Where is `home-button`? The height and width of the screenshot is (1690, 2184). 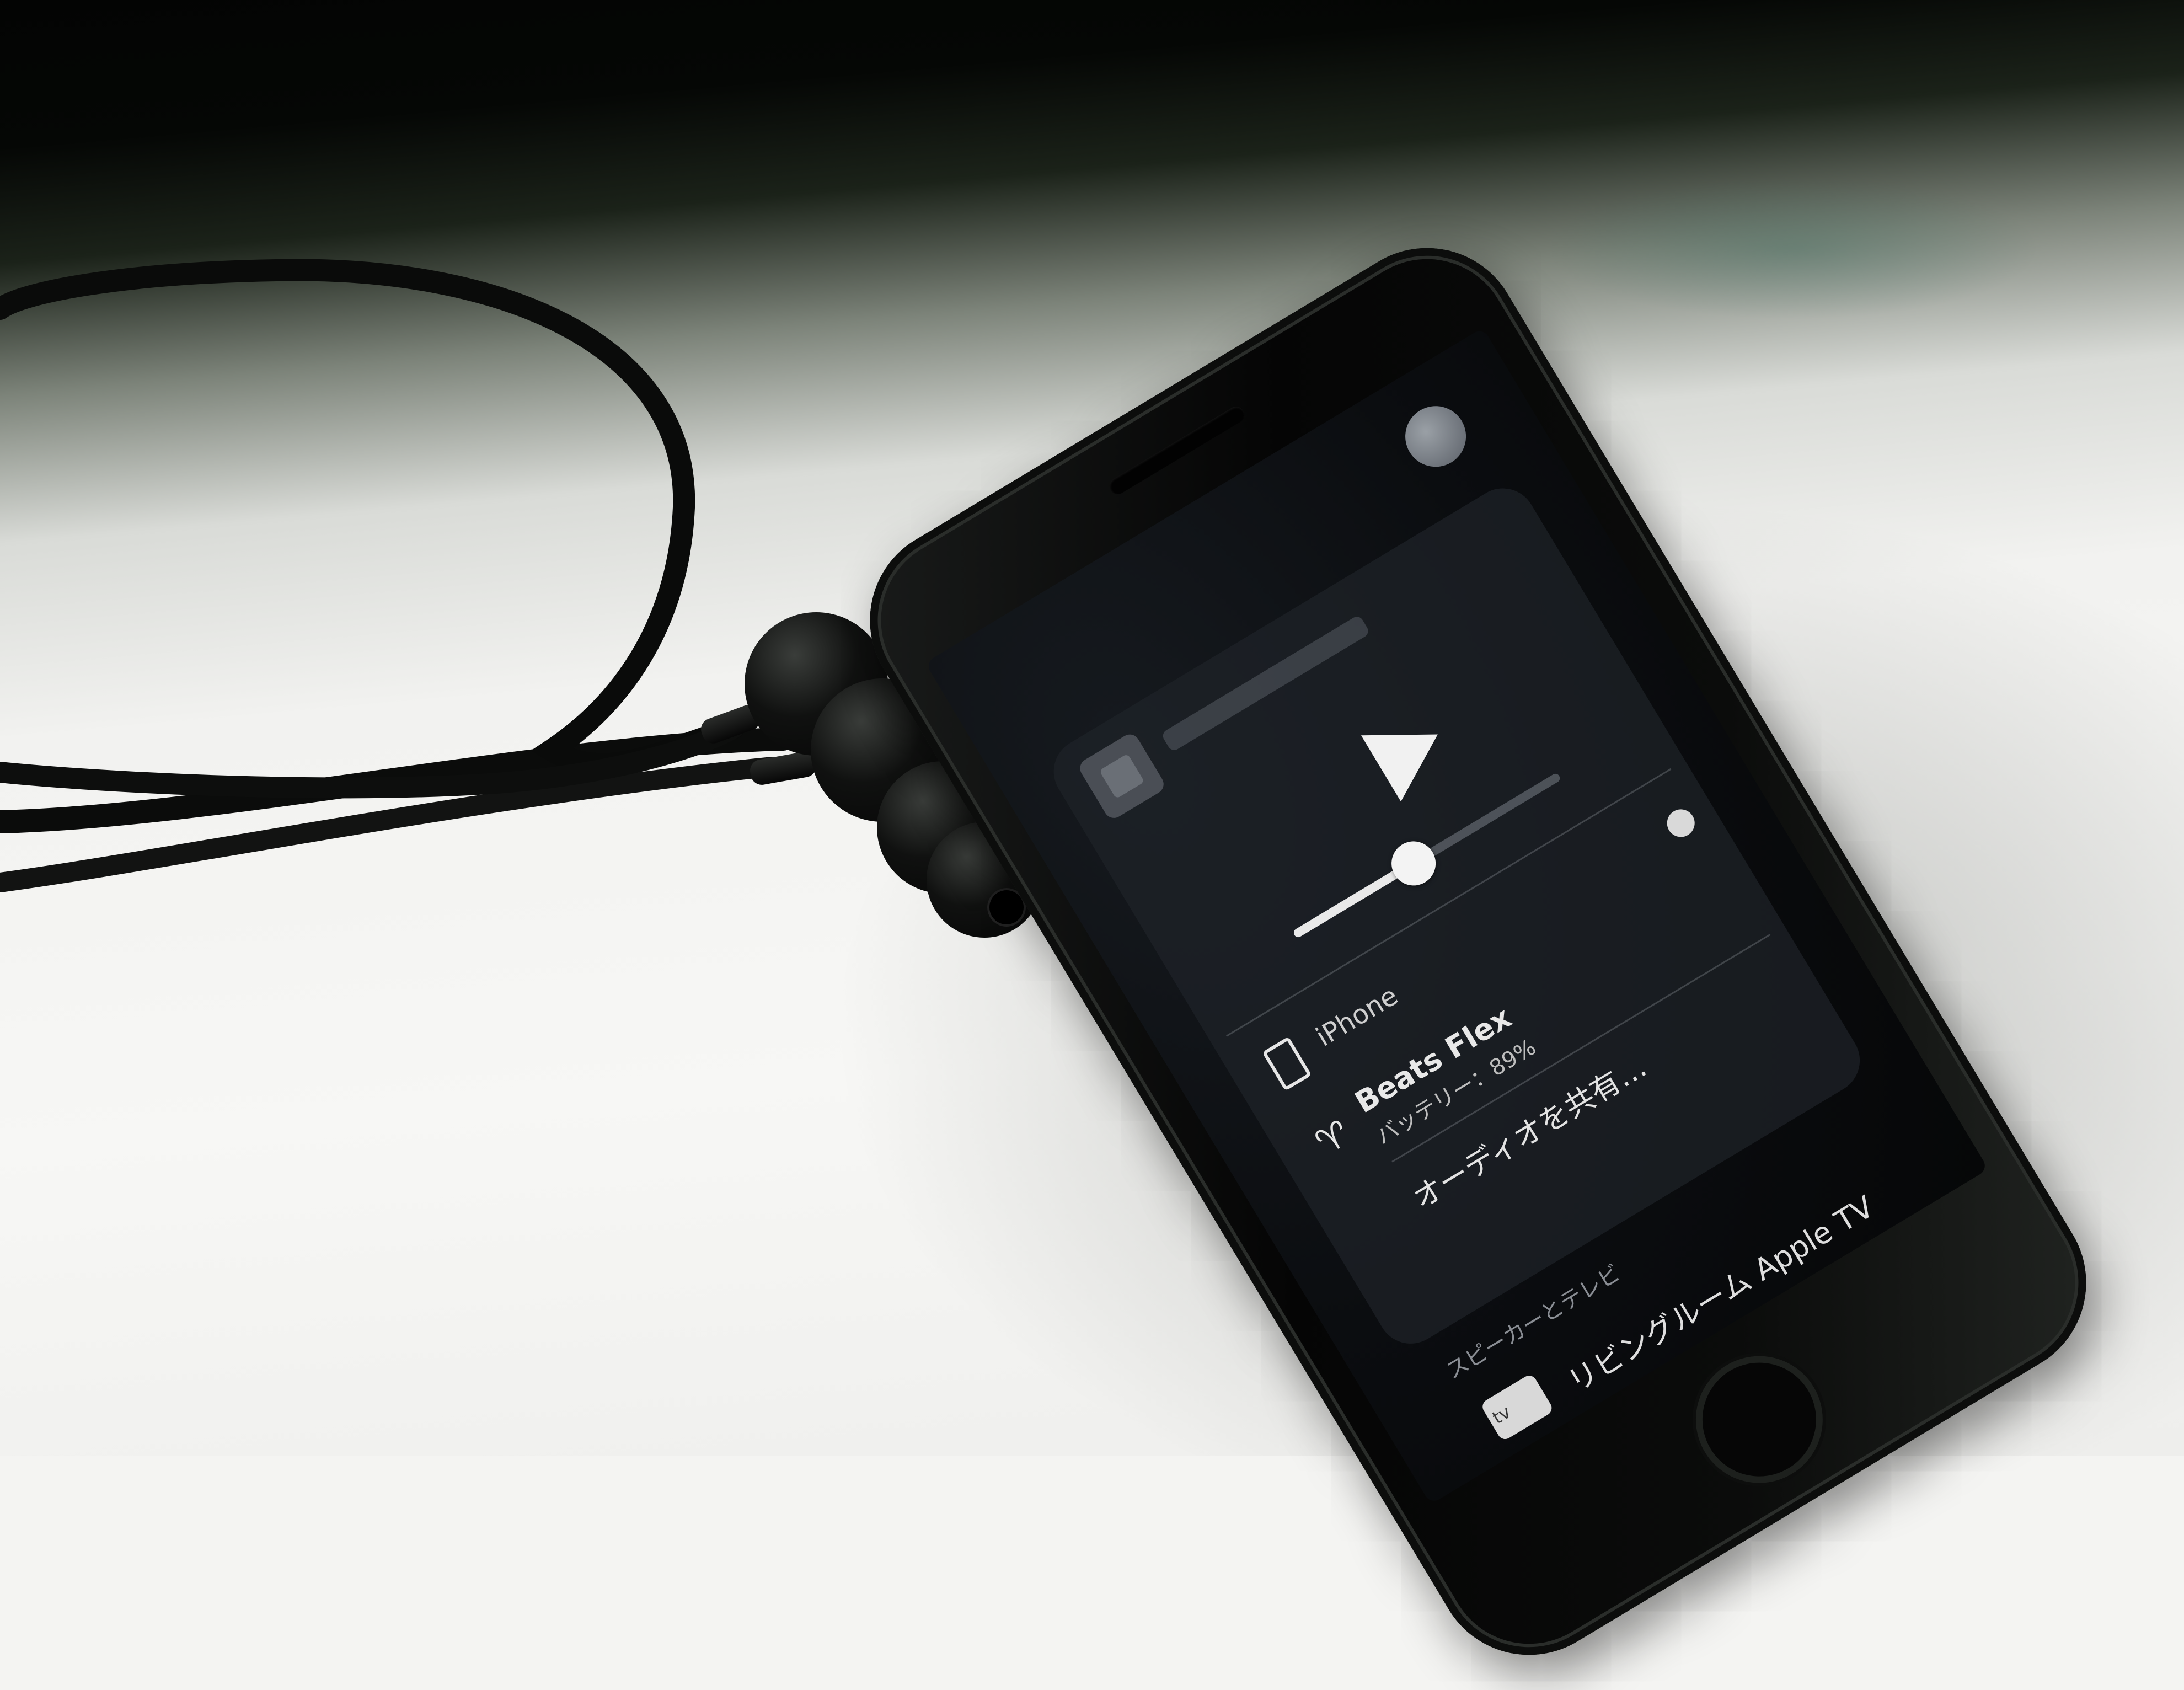
home-button is located at coordinates (1759, 1420).